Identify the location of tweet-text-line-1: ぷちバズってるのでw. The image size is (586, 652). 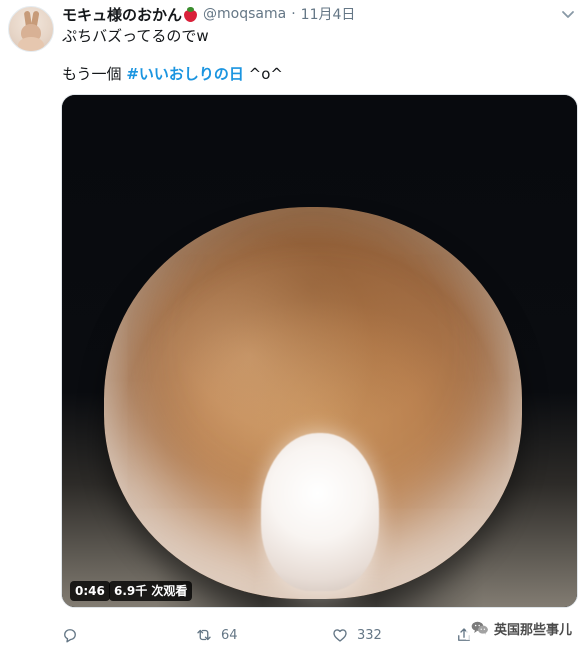
(135, 36).